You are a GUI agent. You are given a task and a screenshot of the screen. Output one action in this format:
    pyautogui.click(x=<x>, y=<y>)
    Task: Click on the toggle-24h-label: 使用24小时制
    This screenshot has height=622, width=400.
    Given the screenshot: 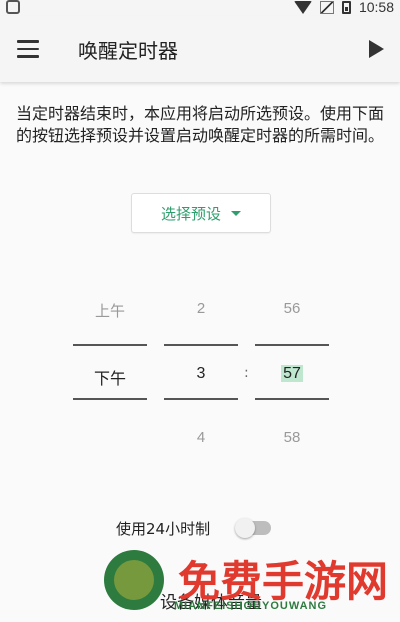 What is the action you would take?
    pyautogui.click(x=163, y=529)
    